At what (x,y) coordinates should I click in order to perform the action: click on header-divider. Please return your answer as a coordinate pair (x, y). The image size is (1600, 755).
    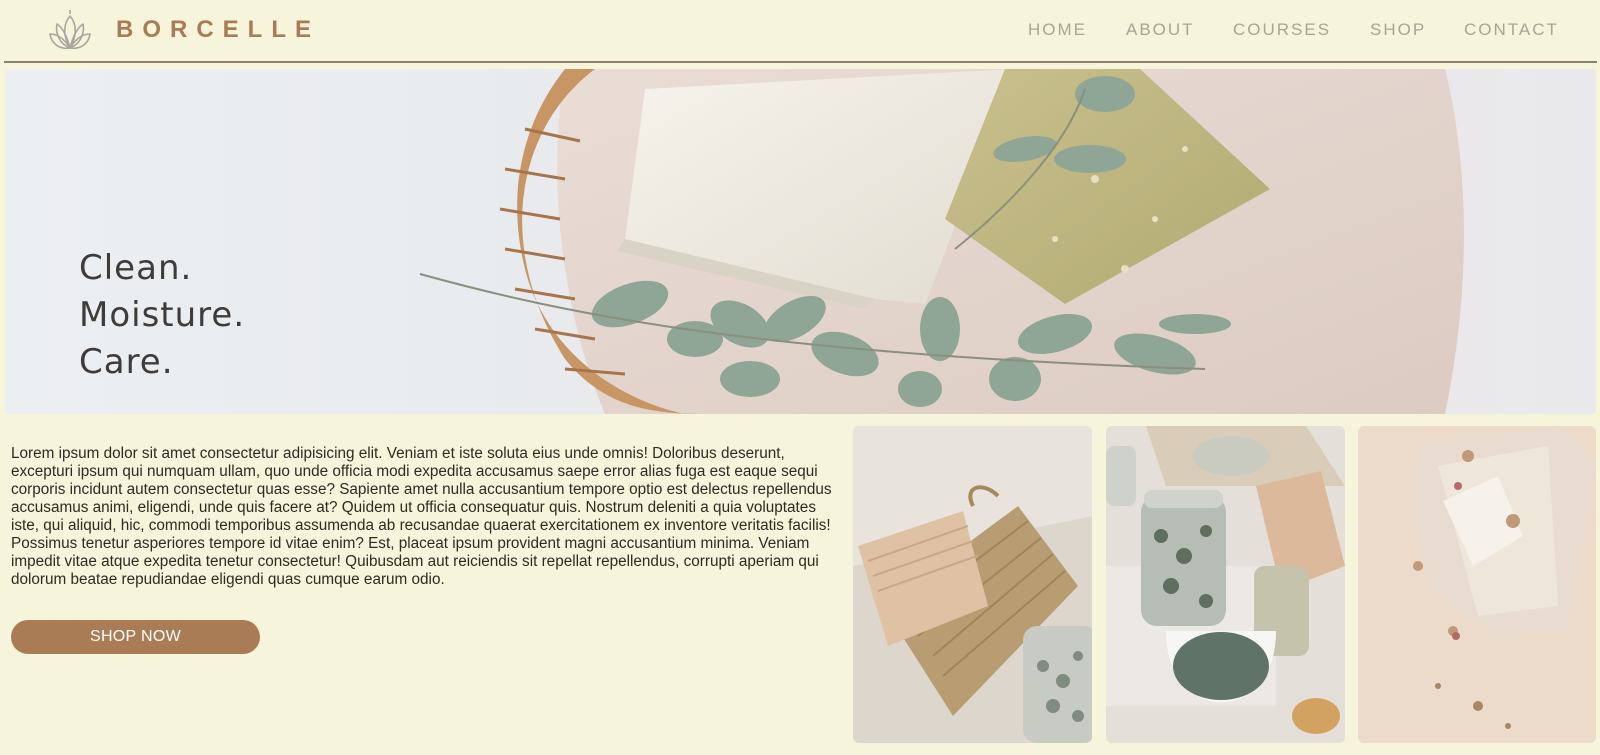
    Looking at the image, I should click on (800, 62).